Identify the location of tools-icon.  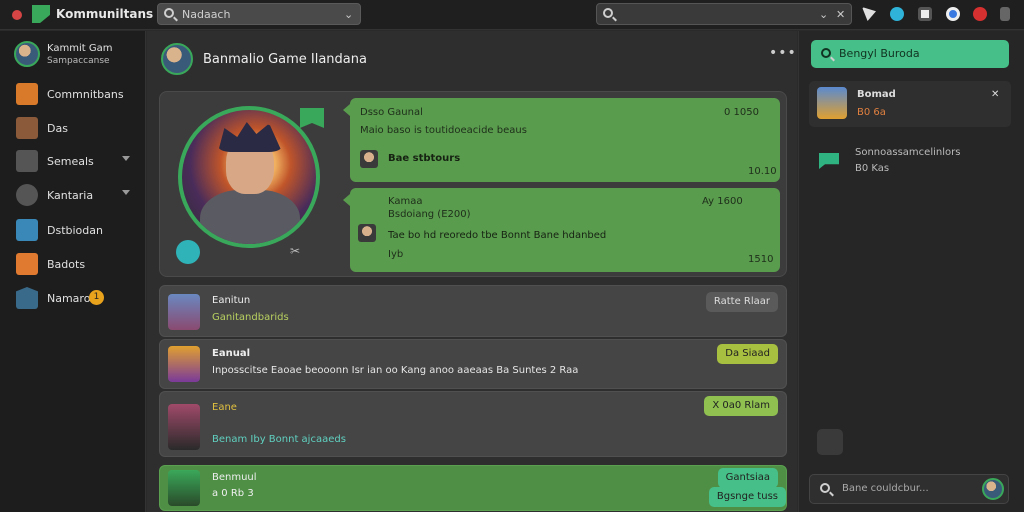
(869, 14).